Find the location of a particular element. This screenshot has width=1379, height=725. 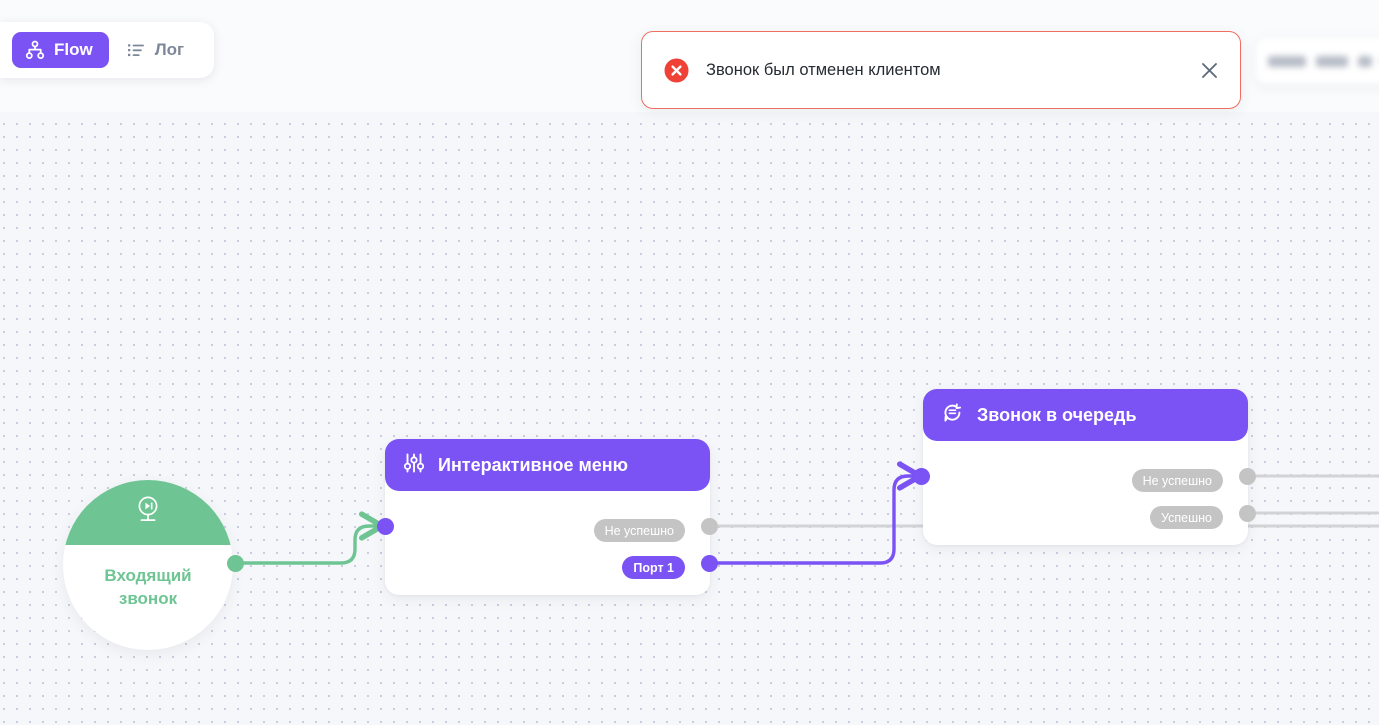

port-in-call-queue is located at coordinates (921, 476).